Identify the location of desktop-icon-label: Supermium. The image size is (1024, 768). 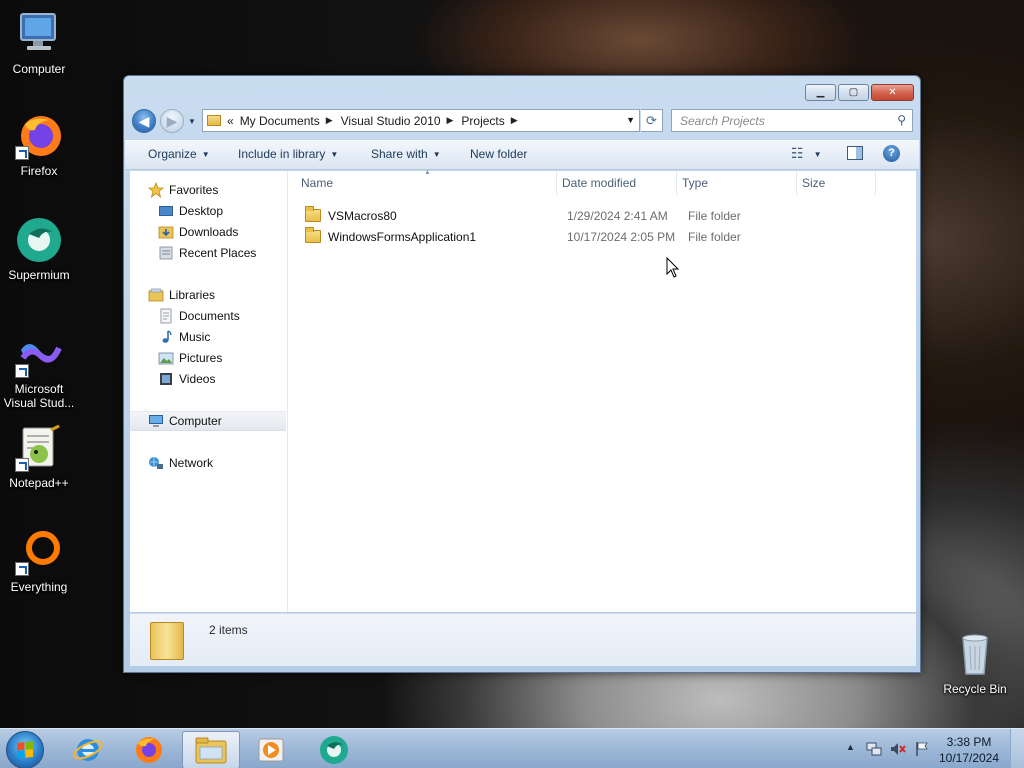
(39, 275).